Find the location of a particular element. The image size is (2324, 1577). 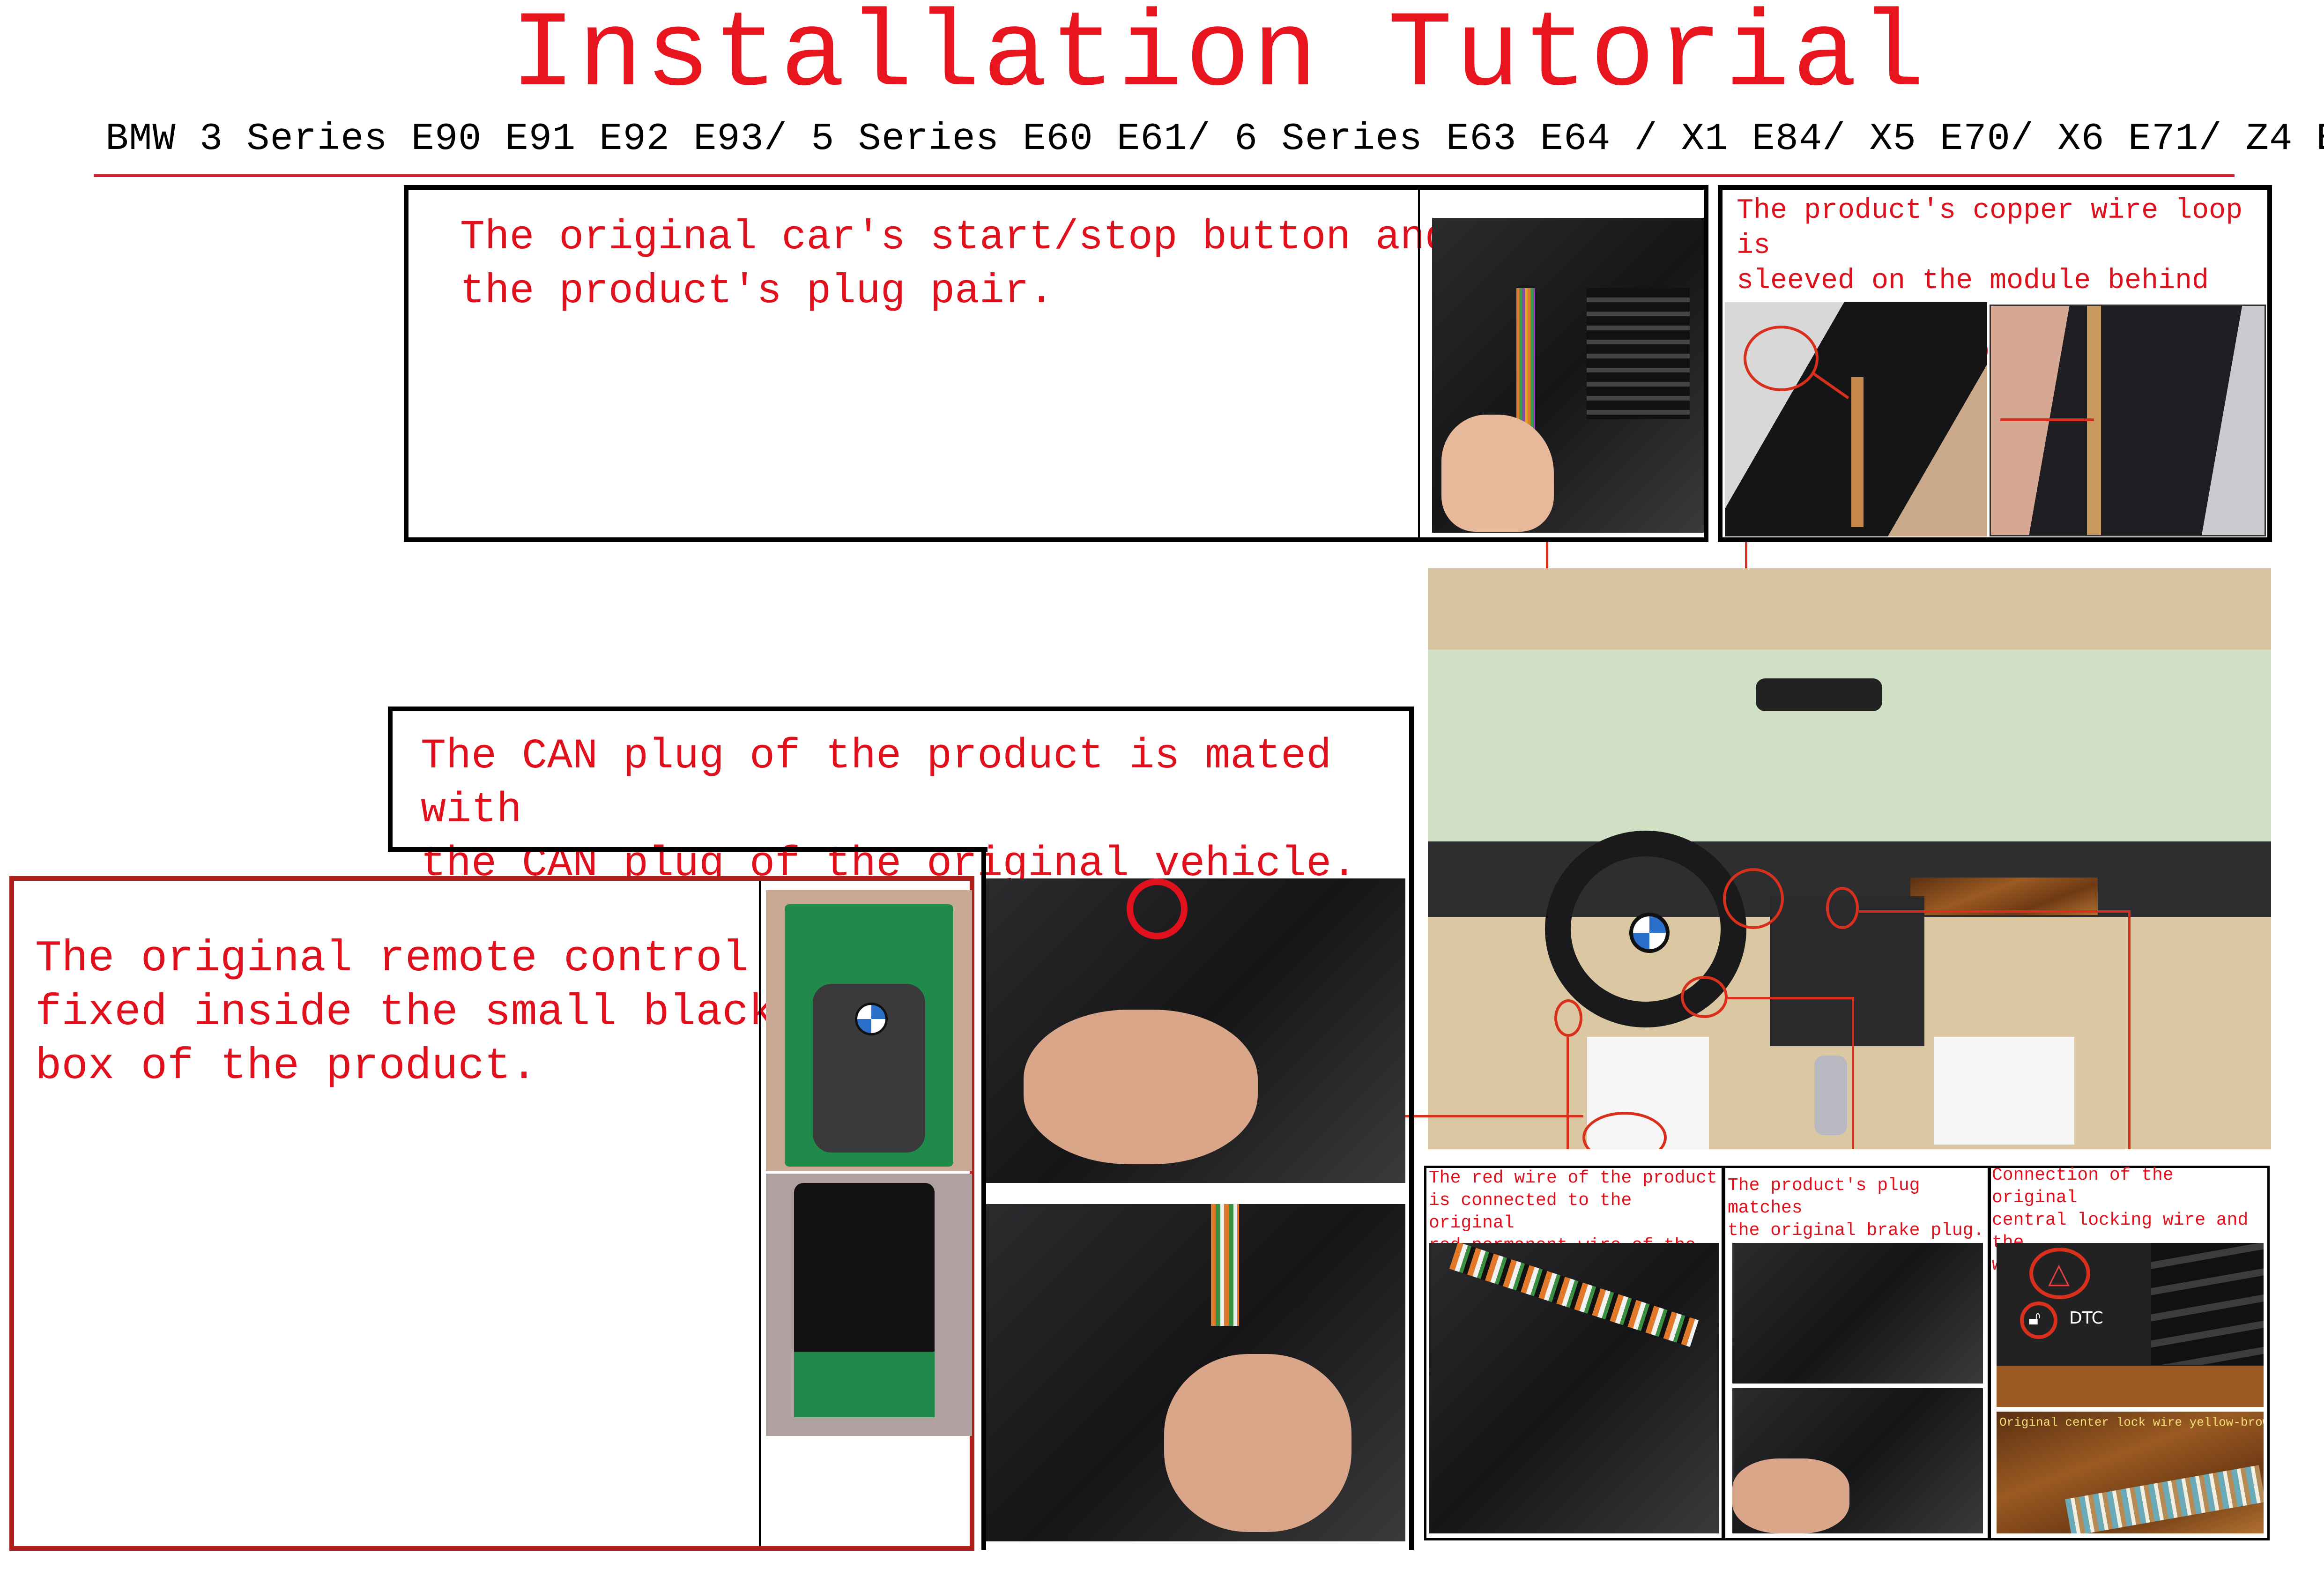

connector-can-h is located at coordinates (1494, 1116).